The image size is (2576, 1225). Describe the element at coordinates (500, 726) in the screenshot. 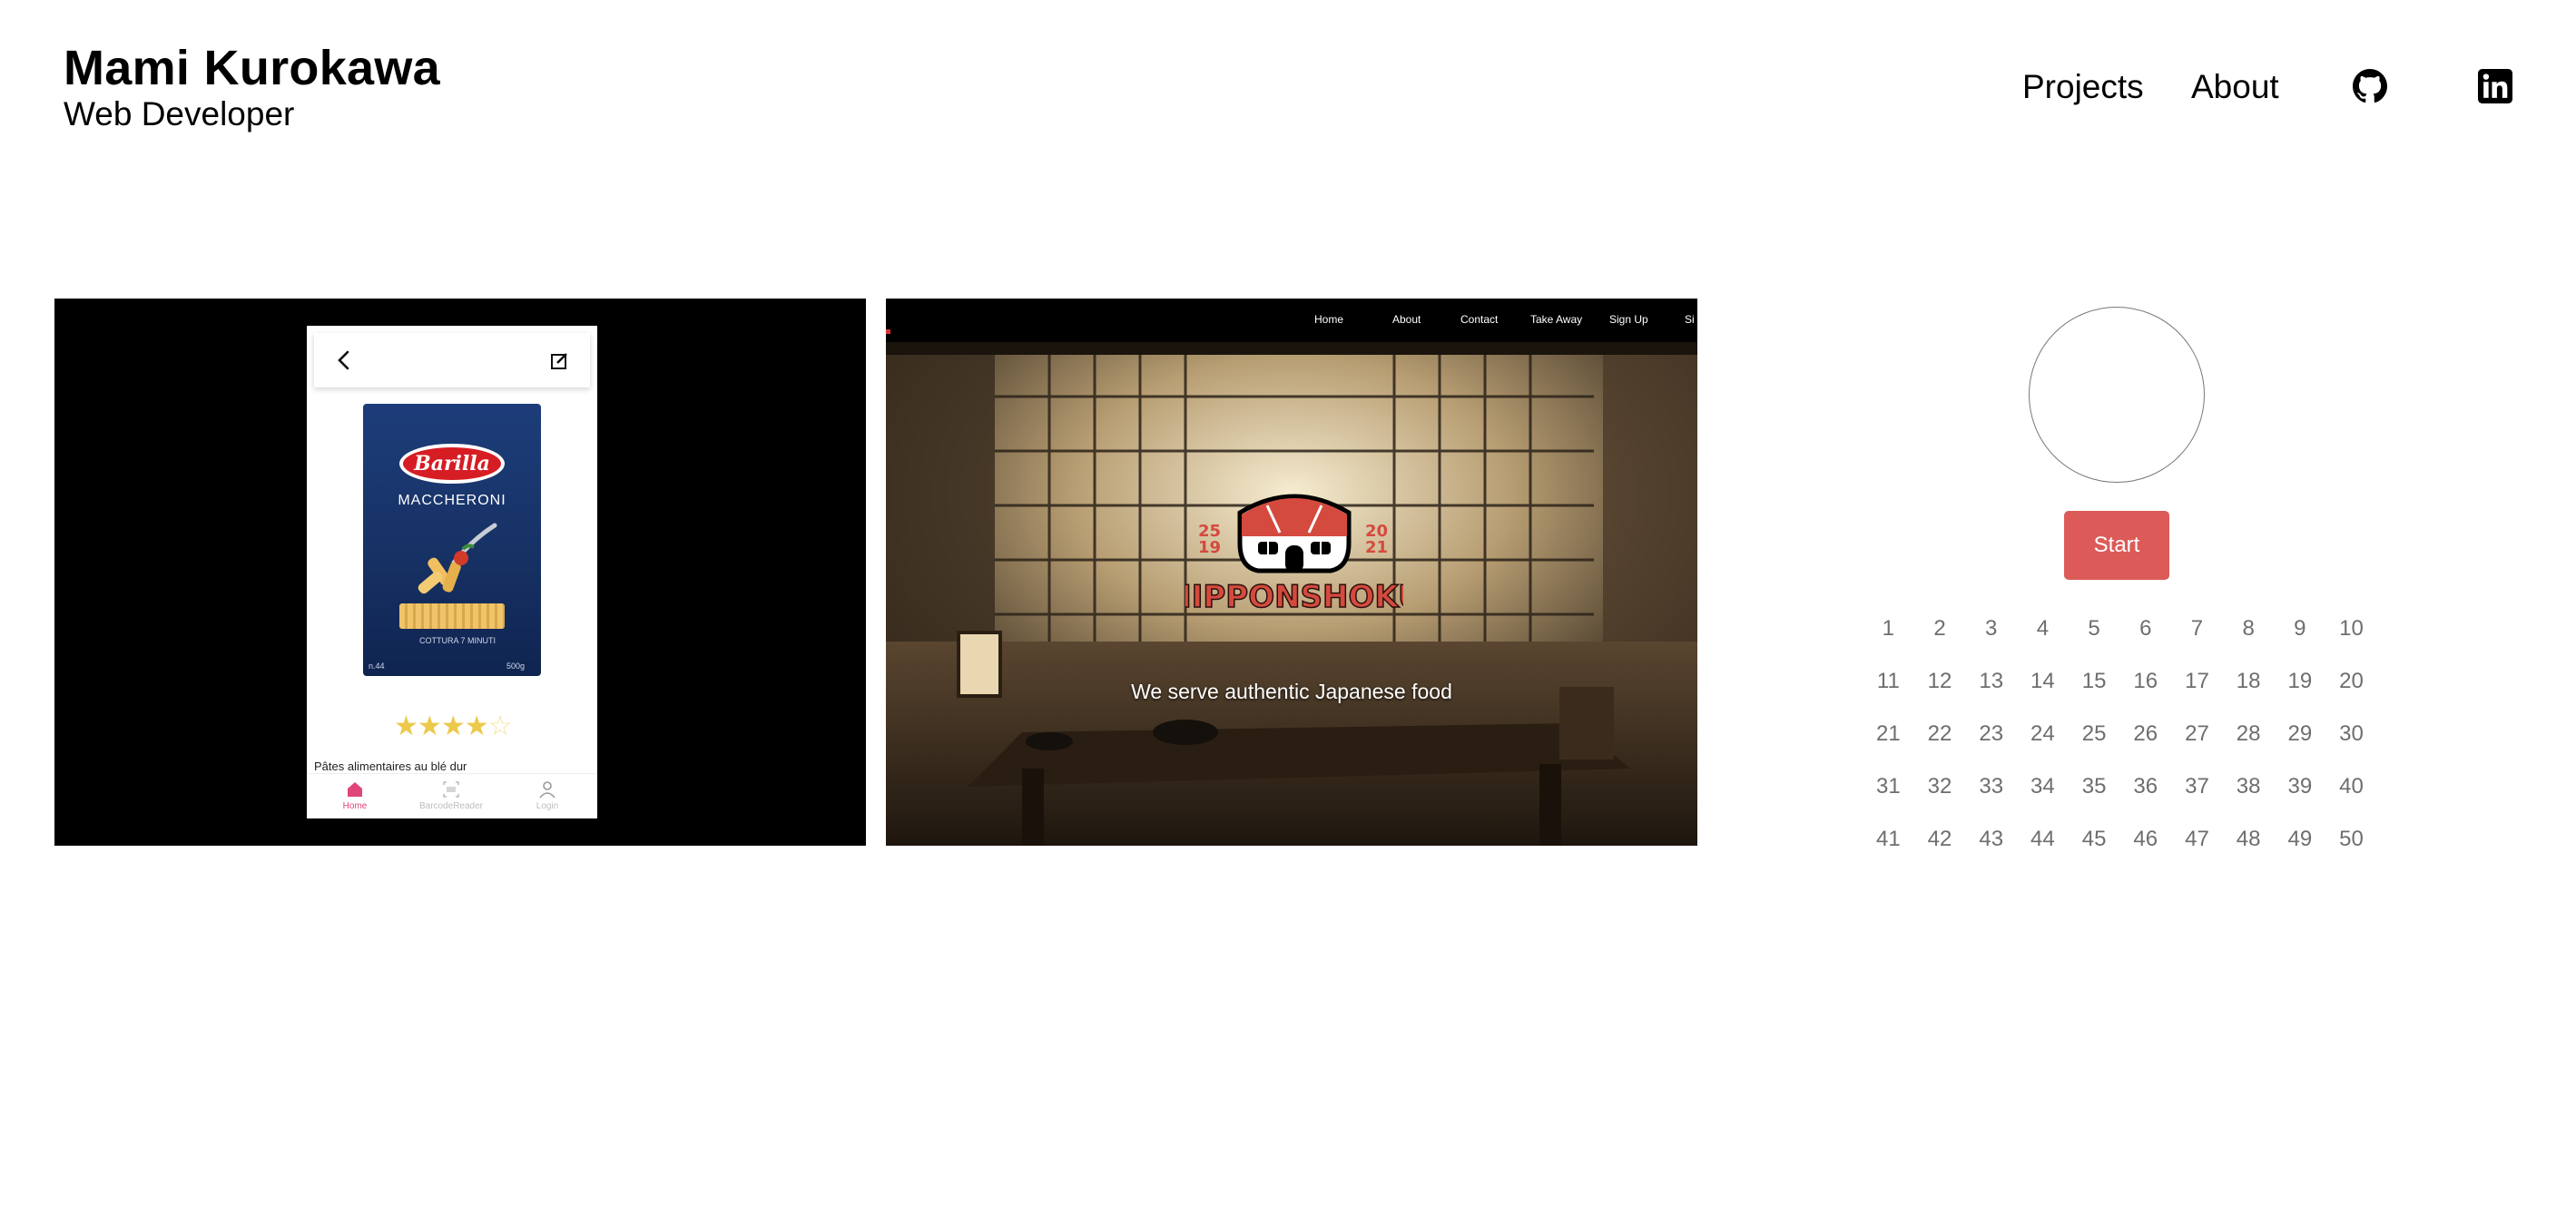

I see `star-outline-icon: ☆` at that location.